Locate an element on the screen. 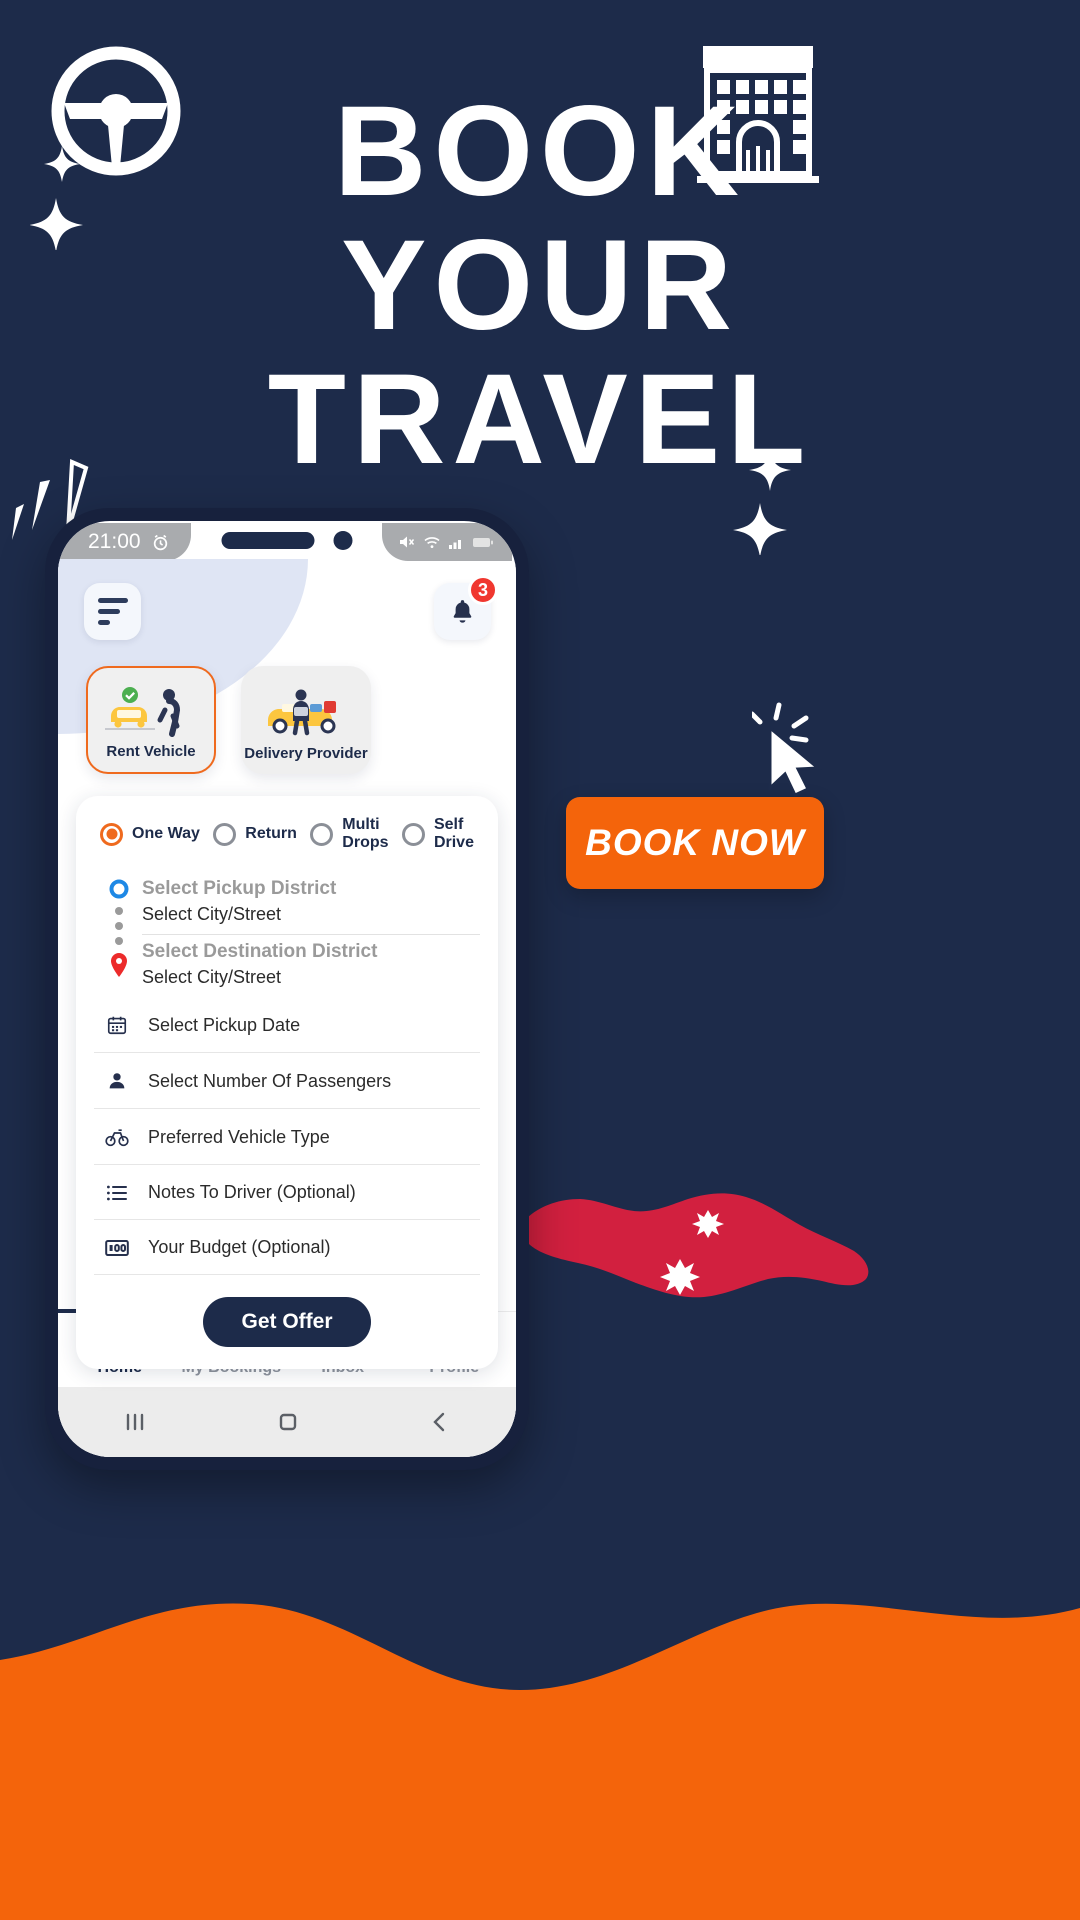  app-header: 3 is located at coordinates (287, 601).